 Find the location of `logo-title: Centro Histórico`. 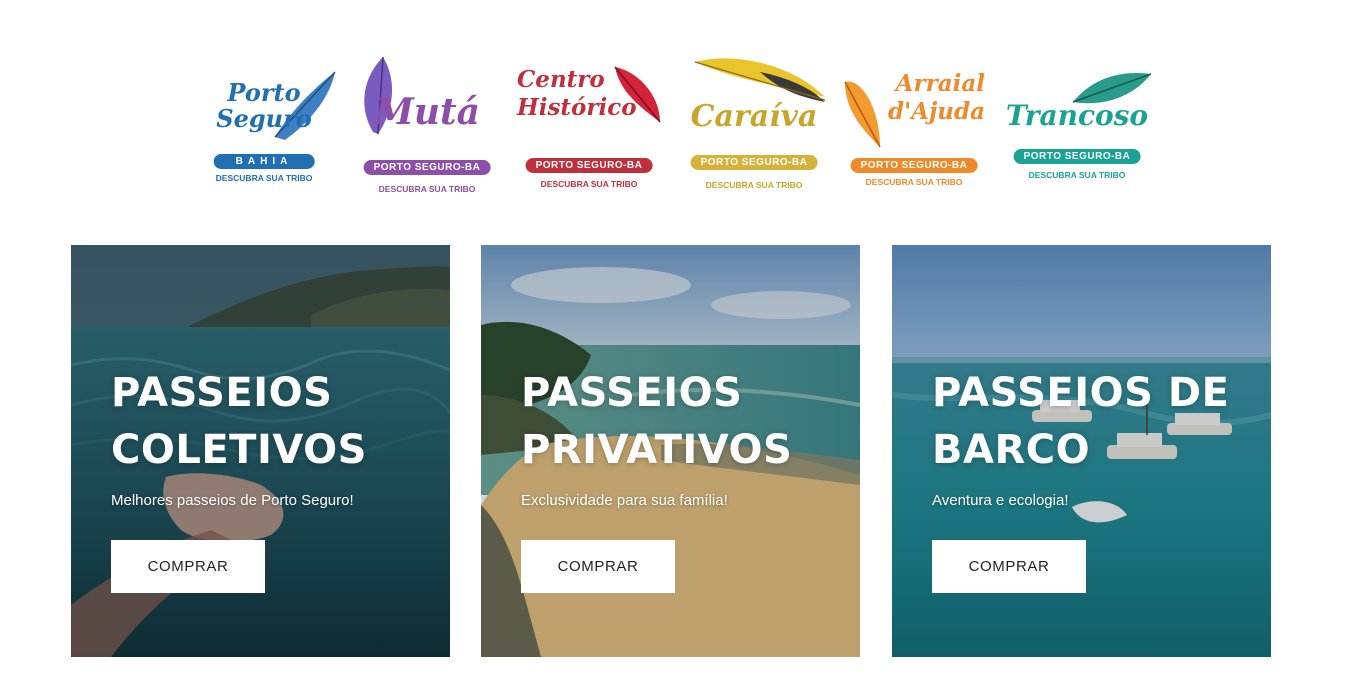

logo-title: Centro Histórico is located at coordinates (577, 93).